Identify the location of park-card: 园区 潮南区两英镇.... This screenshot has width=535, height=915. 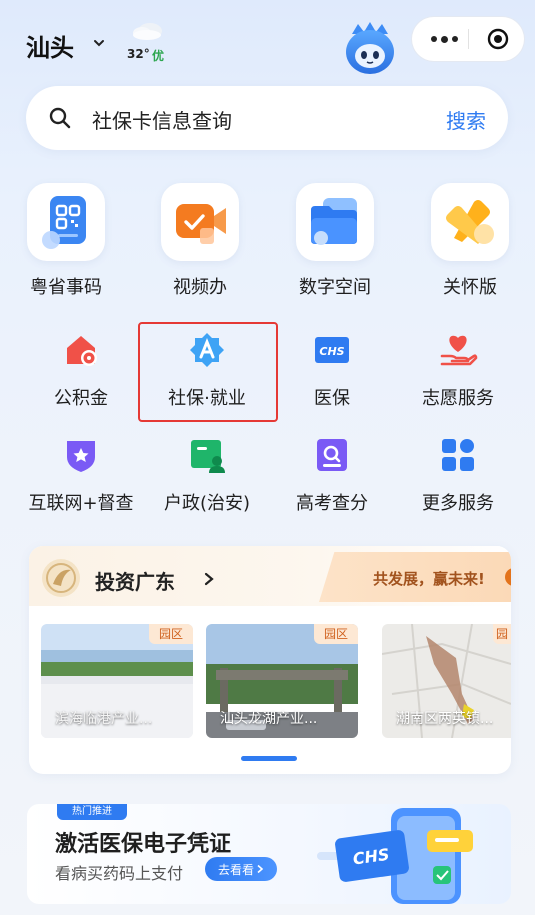
(446, 681).